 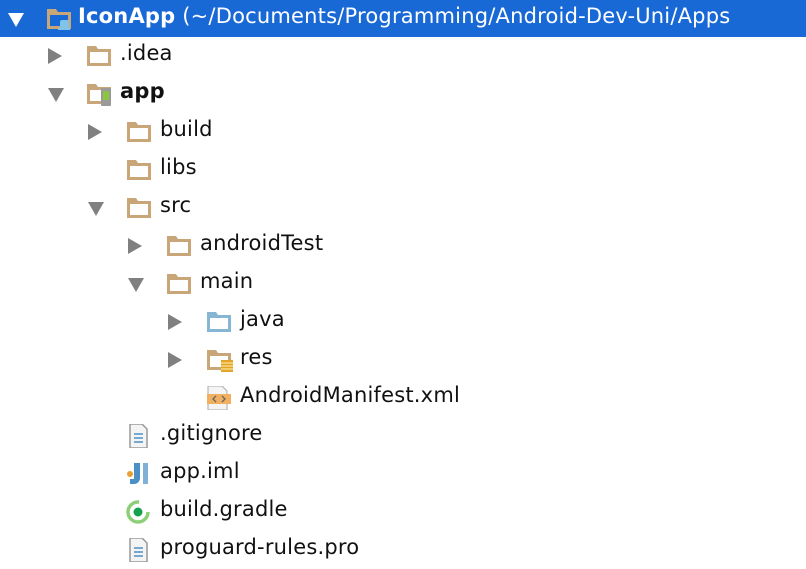 What do you see at coordinates (403, 436) in the screenshot?
I see `tree-item: .gitignore` at bounding box center [403, 436].